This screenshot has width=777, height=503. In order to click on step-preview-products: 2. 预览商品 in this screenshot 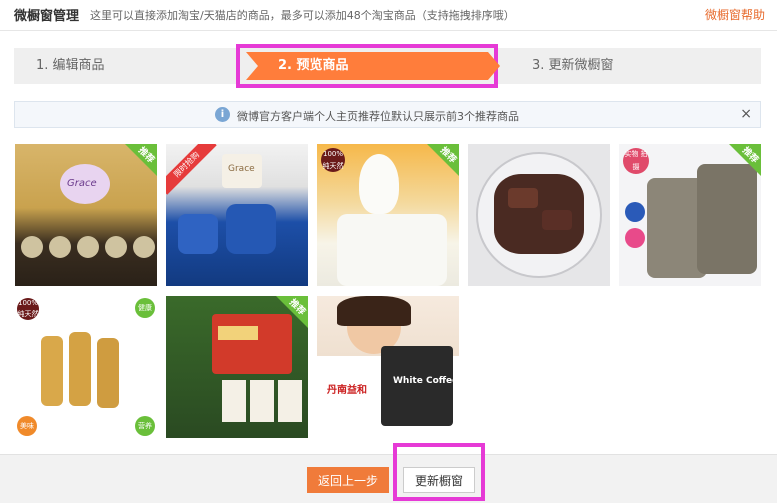, I will do `click(368, 66)`.